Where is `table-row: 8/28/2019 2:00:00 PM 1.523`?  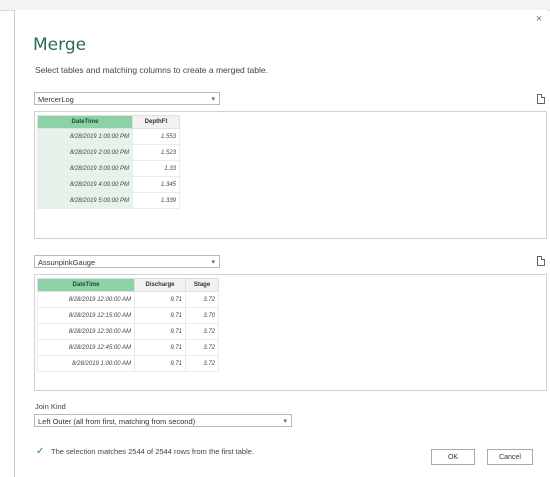 table-row: 8/28/2019 2:00:00 PM 1.523 is located at coordinates (108, 152).